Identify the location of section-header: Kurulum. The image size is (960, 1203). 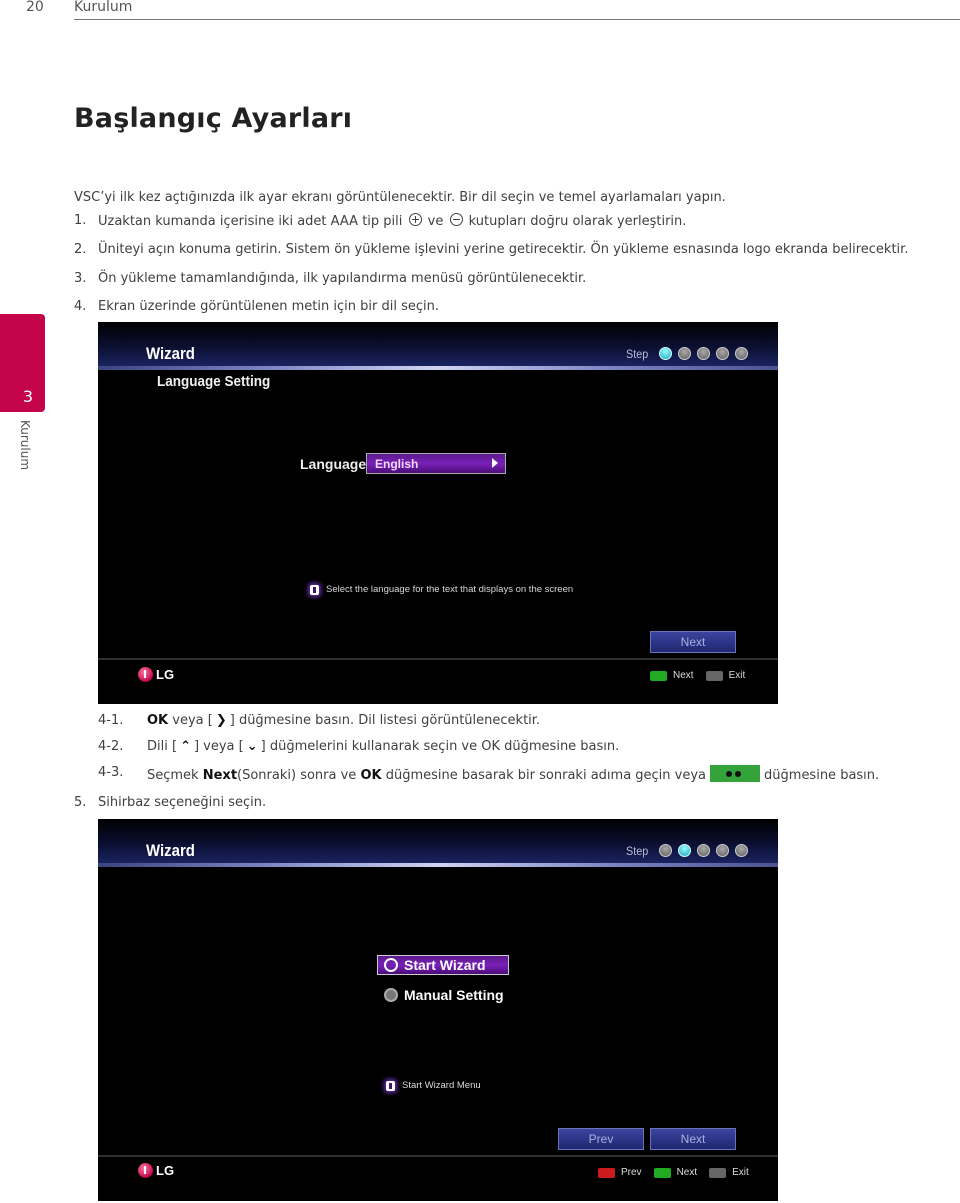
(103, 7).